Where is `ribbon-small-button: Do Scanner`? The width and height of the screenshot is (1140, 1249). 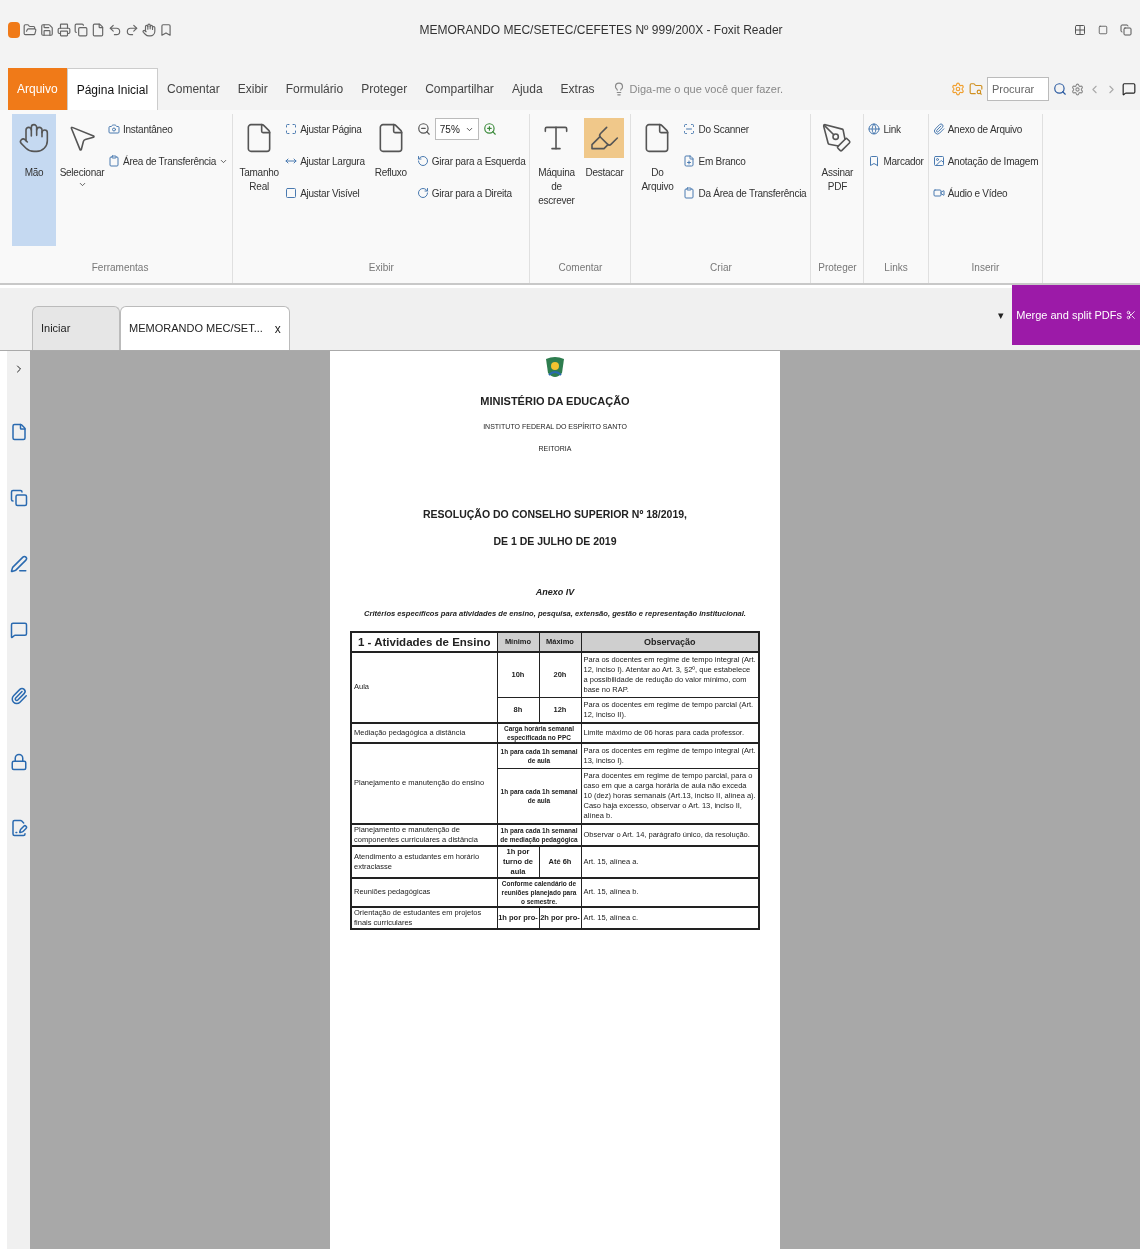
ribbon-small-button: Do Scanner is located at coordinates (745, 129).